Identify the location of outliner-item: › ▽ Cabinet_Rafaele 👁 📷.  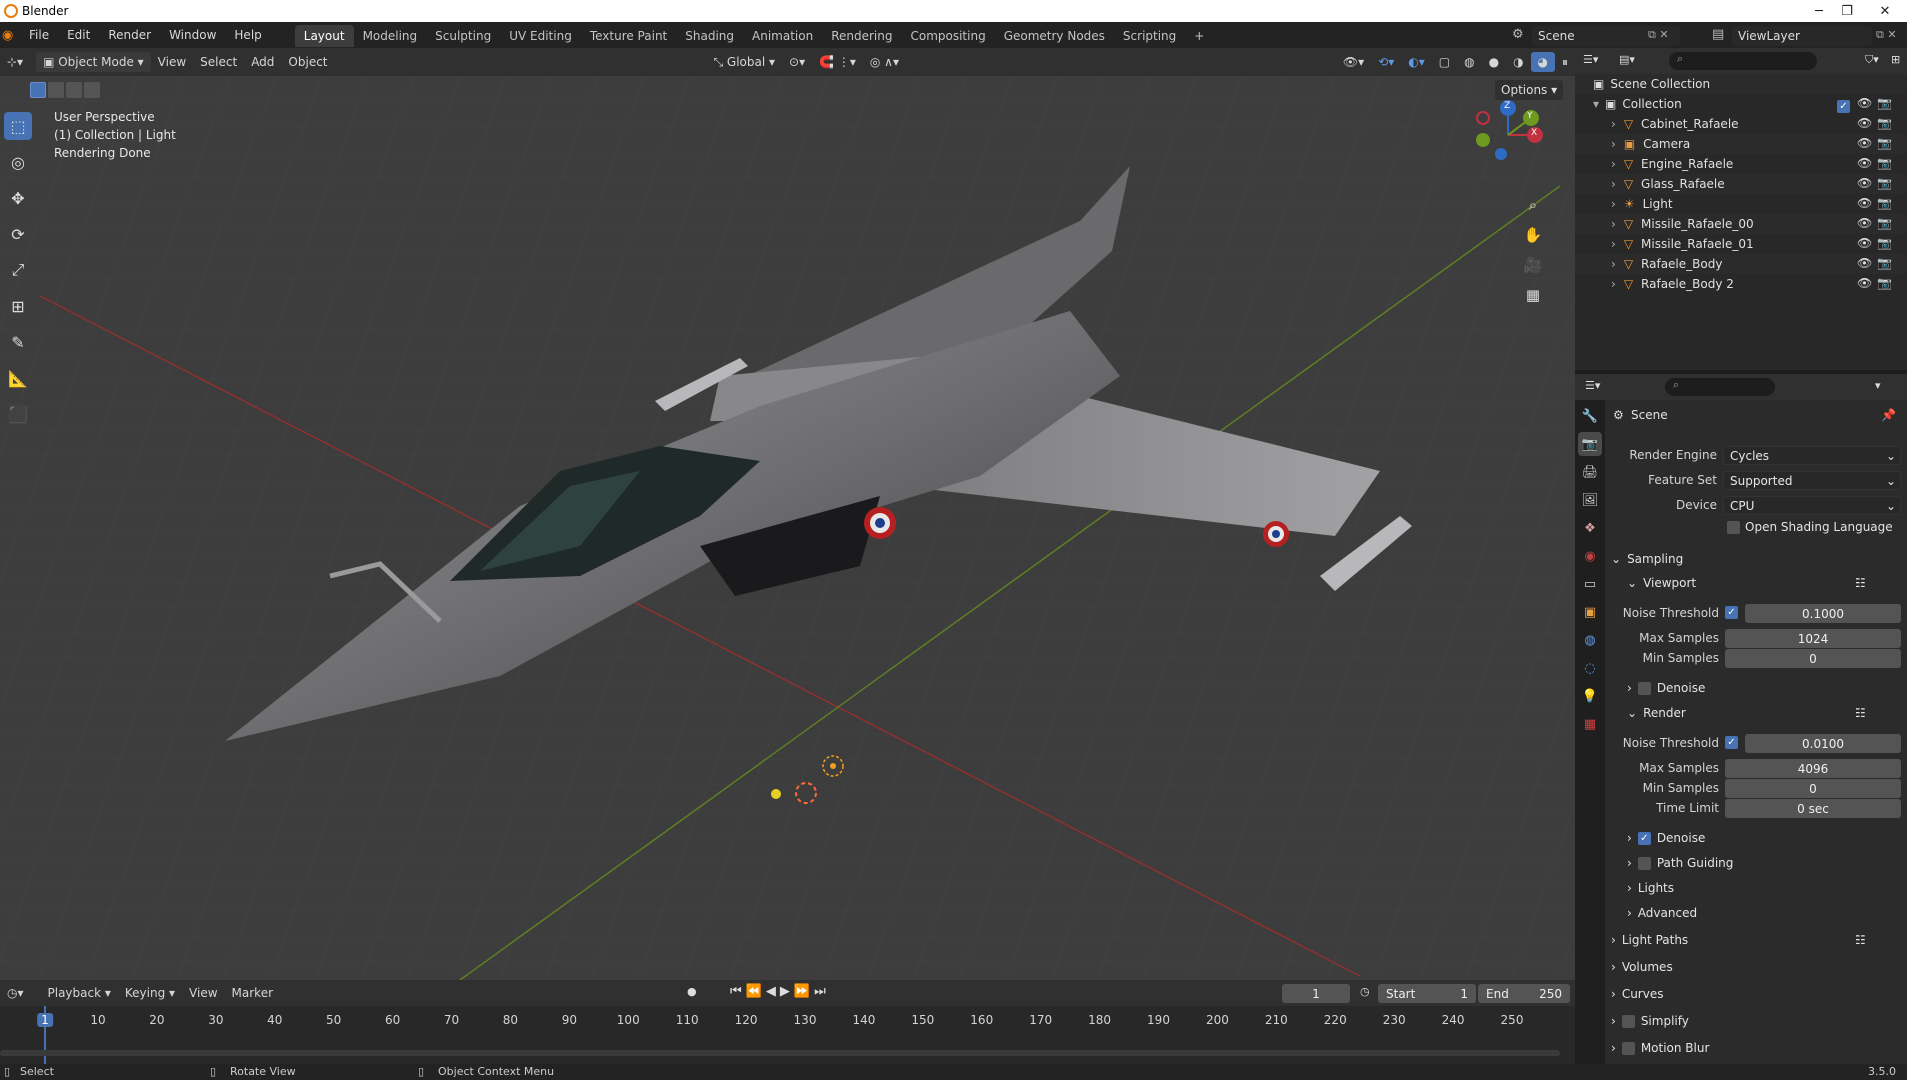
(1741, 124).